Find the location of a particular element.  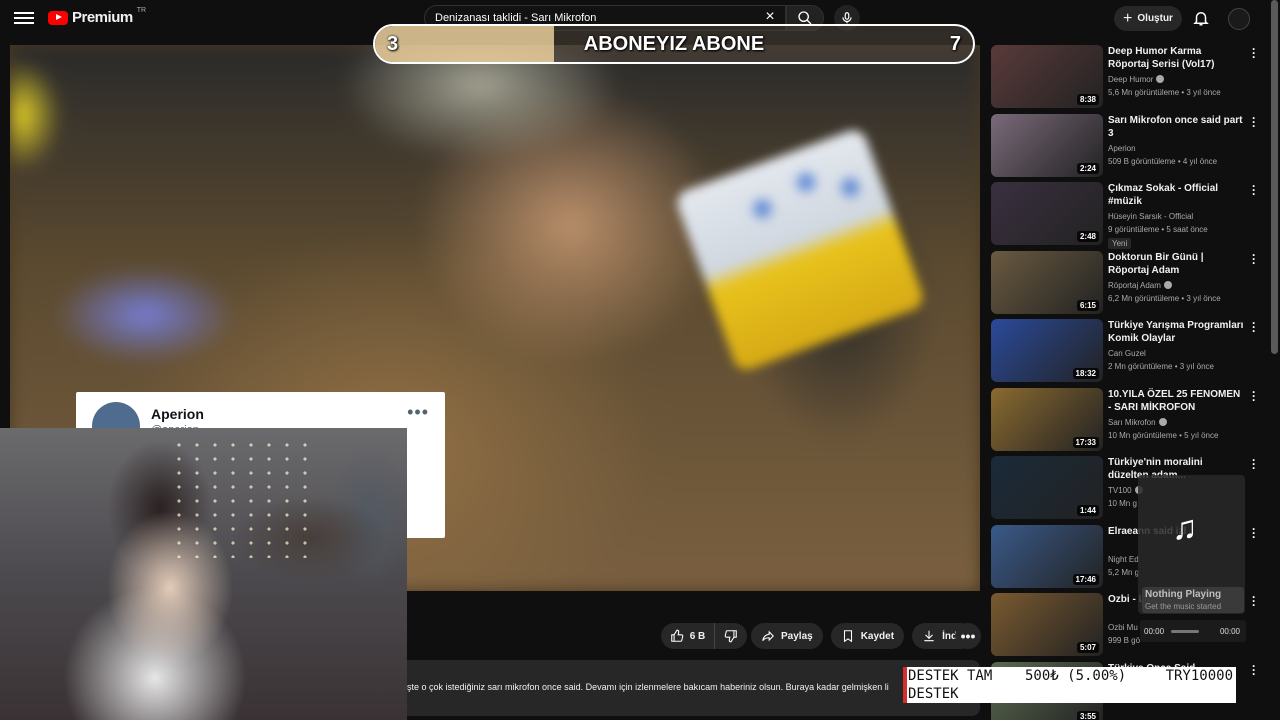

video-duration: 6:15 is located at coordinates (1087, 305).